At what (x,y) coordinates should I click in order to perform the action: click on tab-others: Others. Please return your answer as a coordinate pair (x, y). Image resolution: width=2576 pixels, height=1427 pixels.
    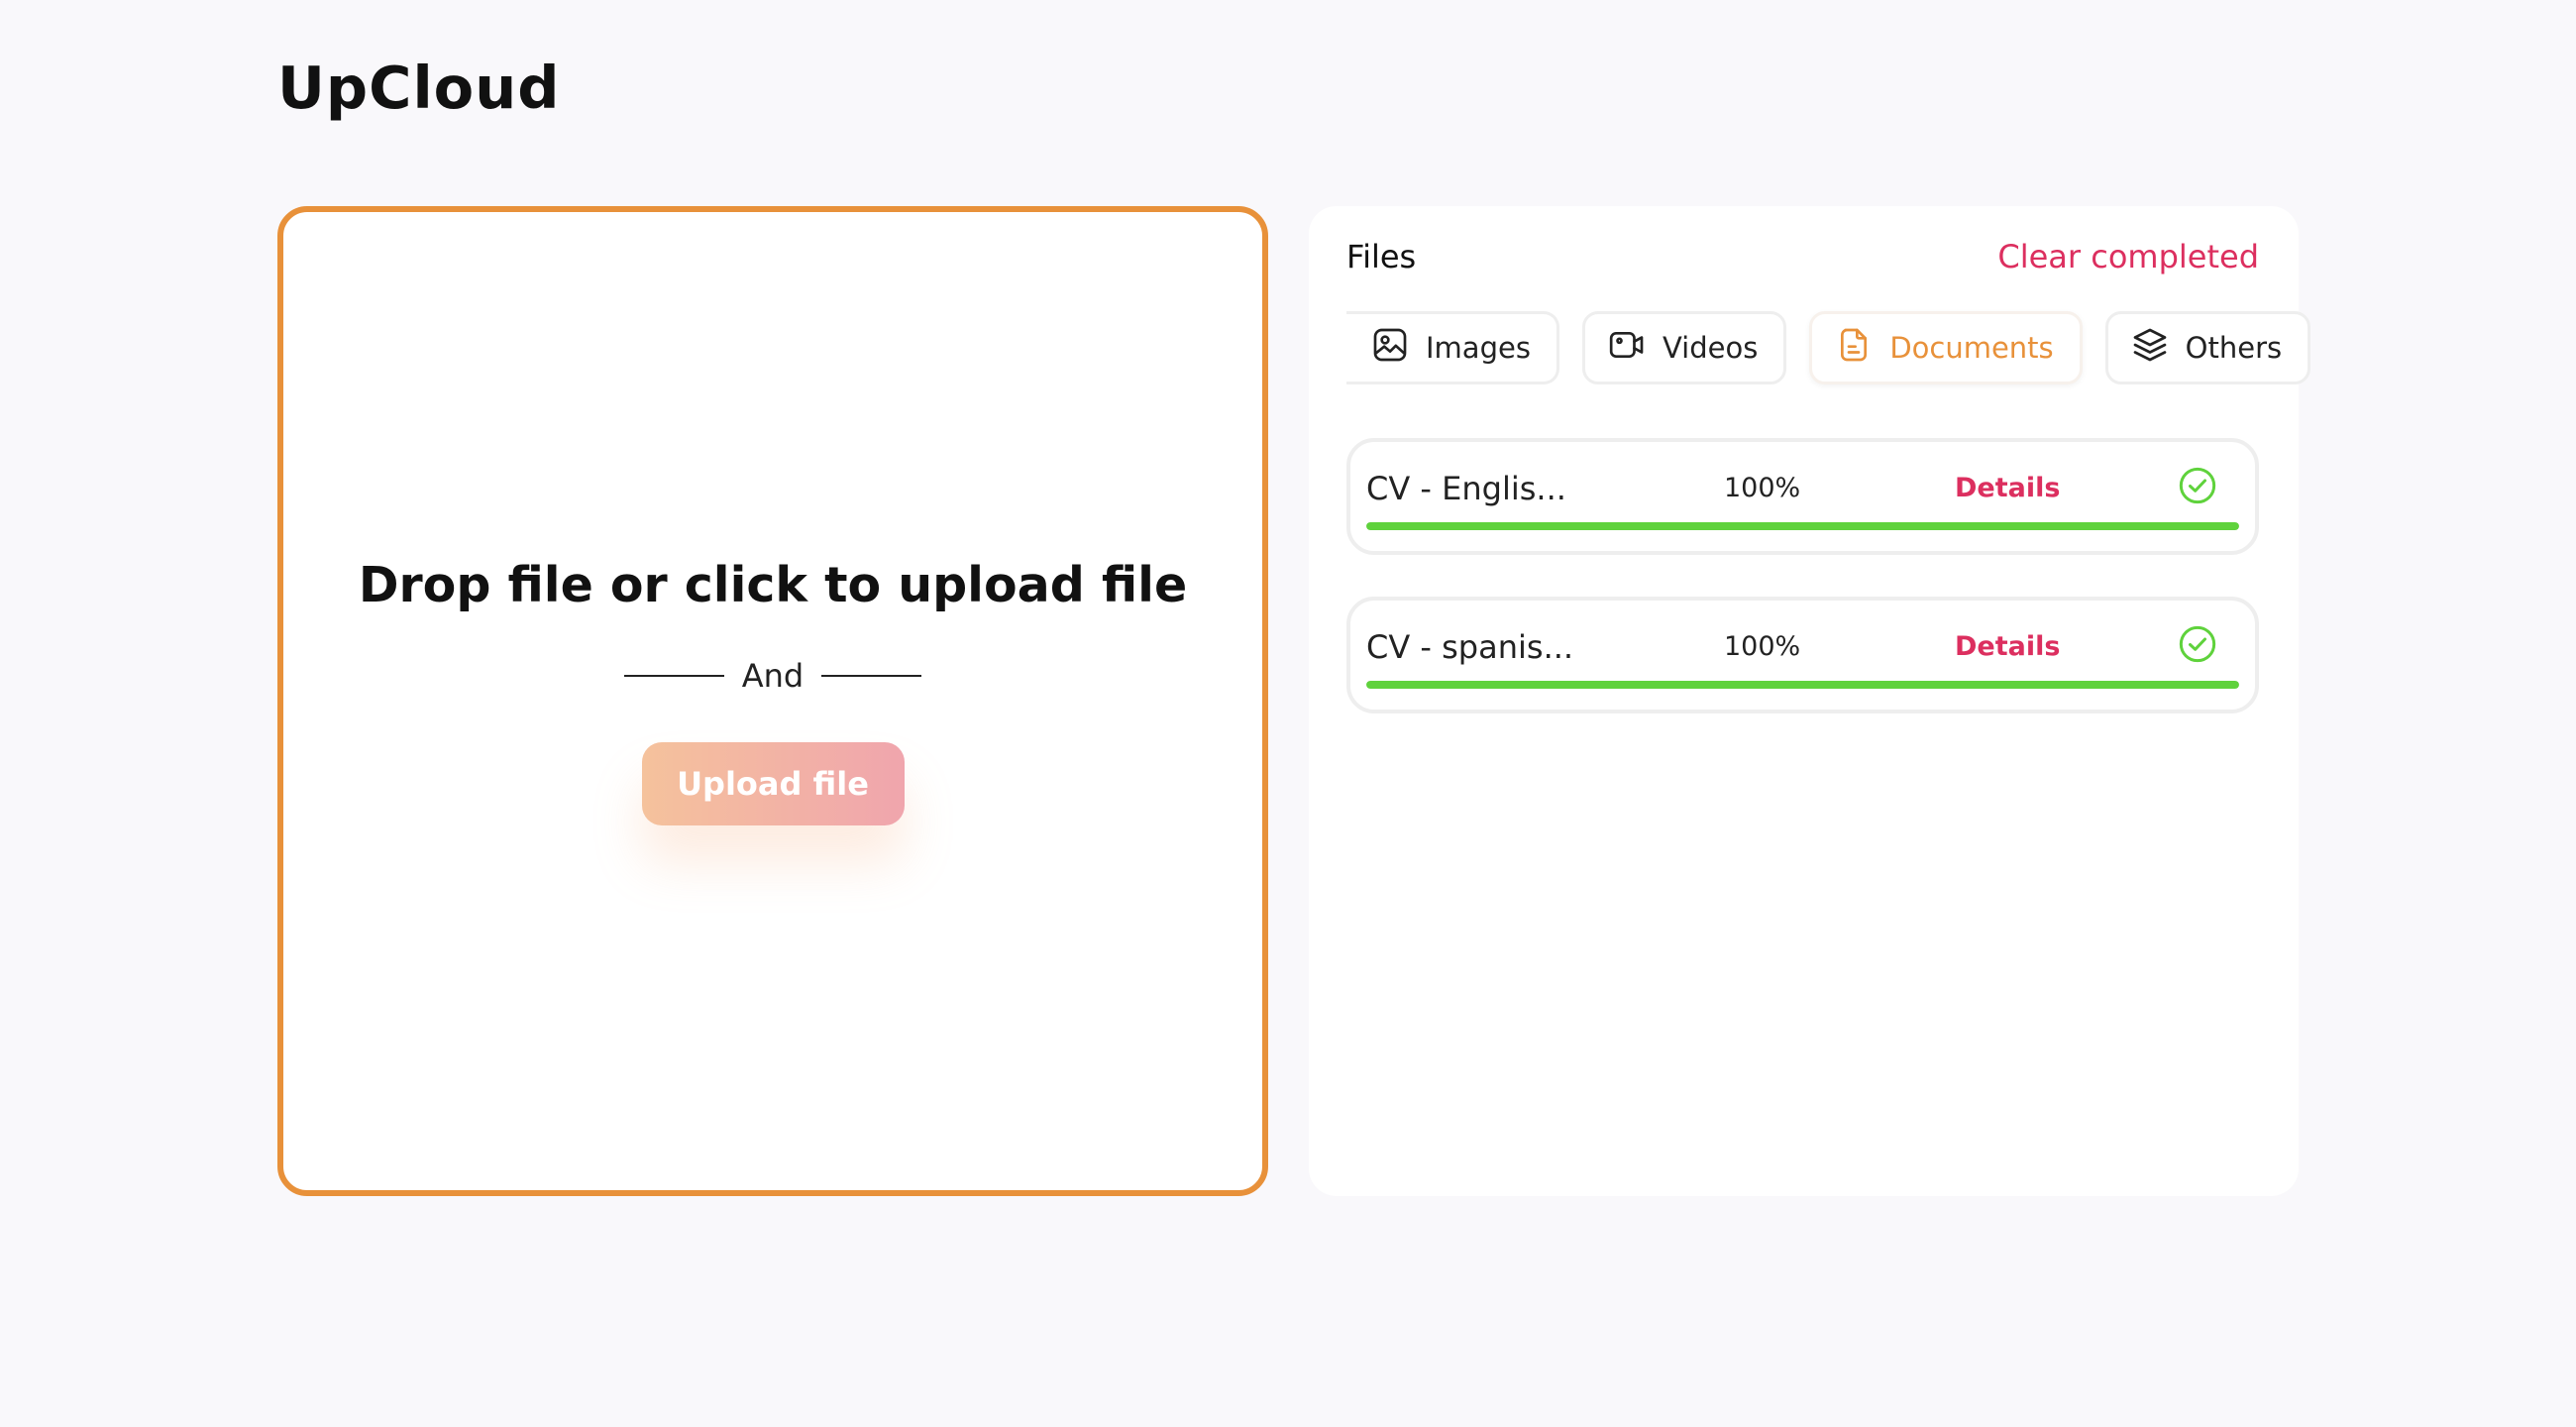
    Looking at the image, I should click on (2207, 347).